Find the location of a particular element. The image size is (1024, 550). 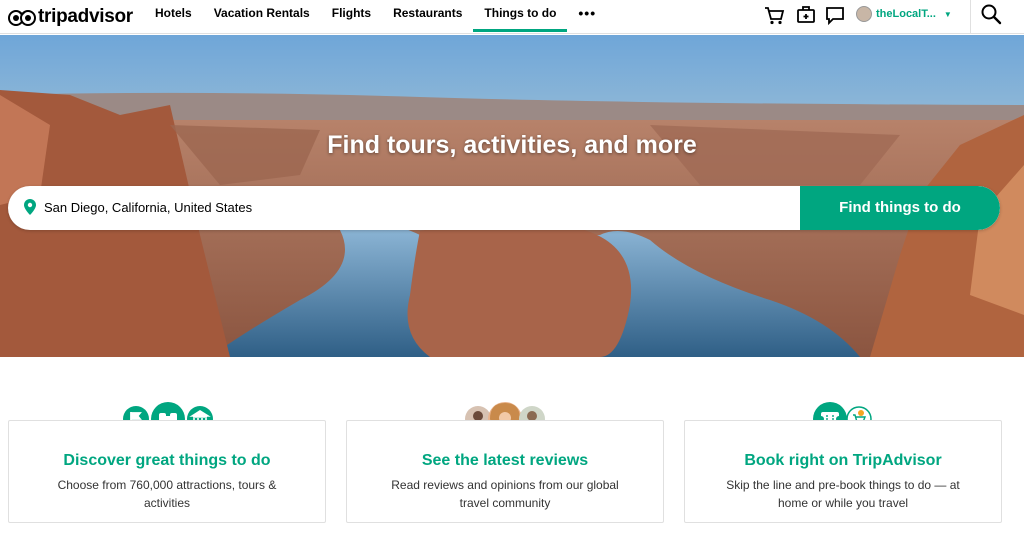

header-divider is located at coordinates (970, 17).